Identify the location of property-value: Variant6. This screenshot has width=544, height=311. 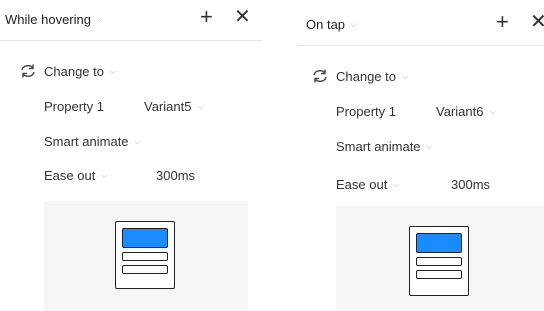
(460, 111).